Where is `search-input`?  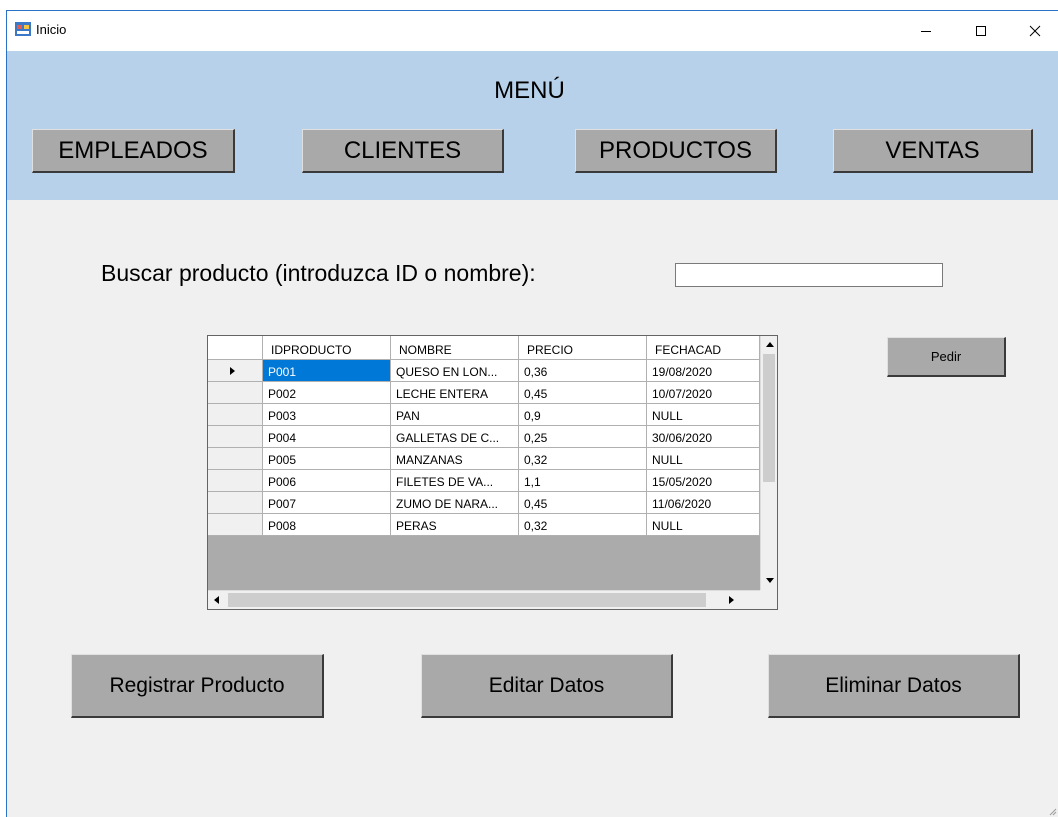
search-input is located at coordinates (809, 275).